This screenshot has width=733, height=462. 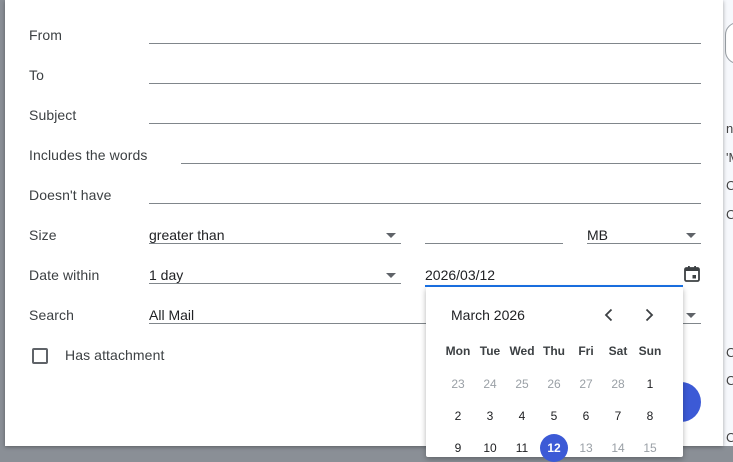 I want to click on includes-words-input, so click(x=441, y=163).